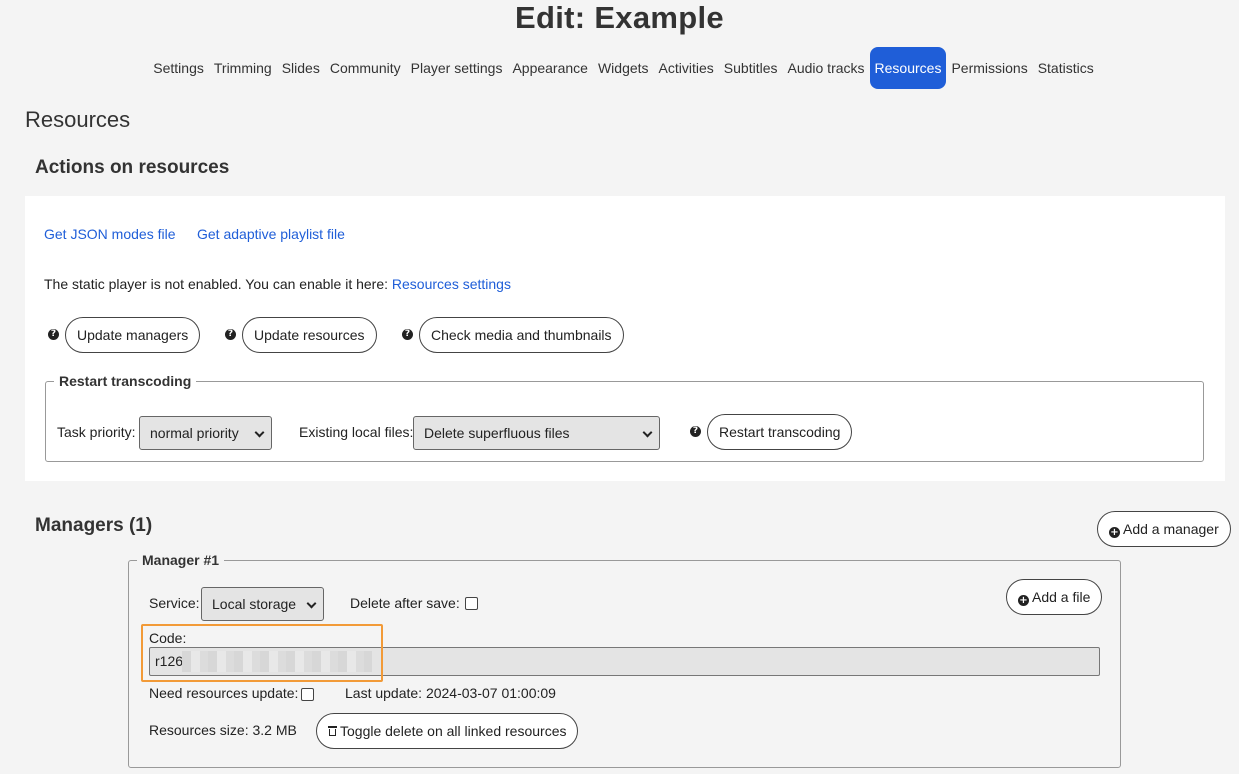 Image resolution: width=1239 pixels, height=774 pixels. What do you see at coordinates (168, 638) in the screenshot?
I see `code-label: Code:` at bounding box center [168, 638].